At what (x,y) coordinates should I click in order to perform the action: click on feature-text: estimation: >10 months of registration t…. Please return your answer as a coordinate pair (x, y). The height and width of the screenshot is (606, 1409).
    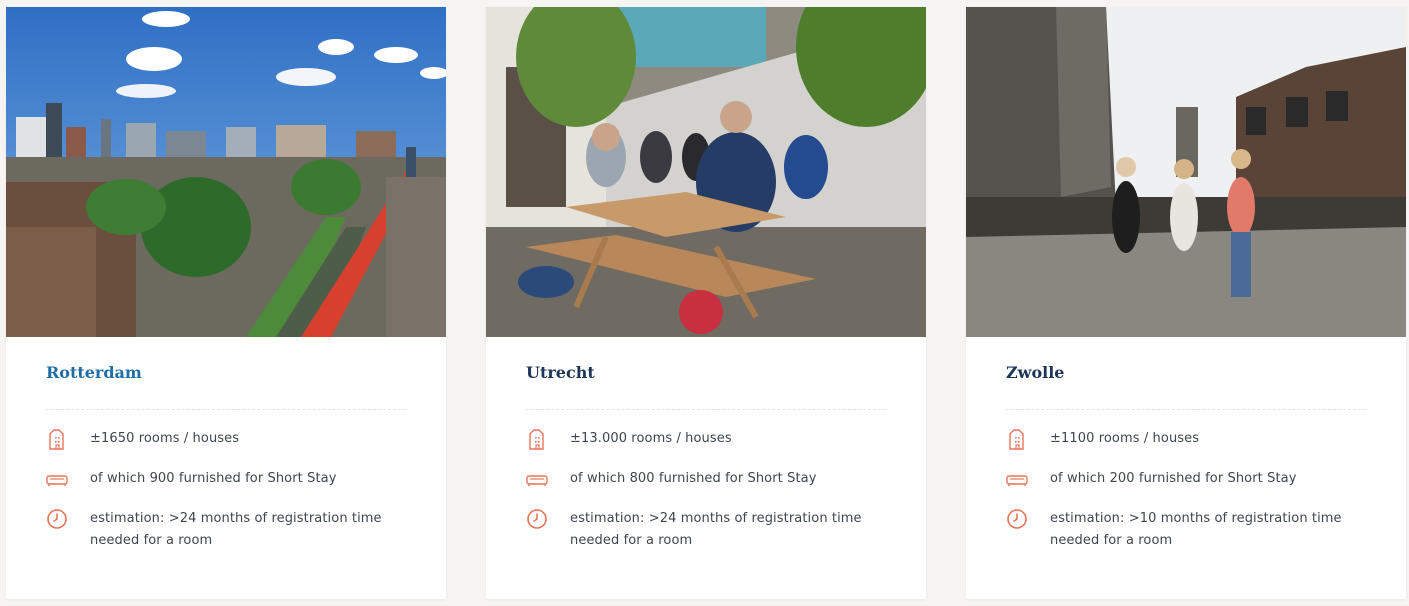
    Looking at the image, I should click on (1196, 529).